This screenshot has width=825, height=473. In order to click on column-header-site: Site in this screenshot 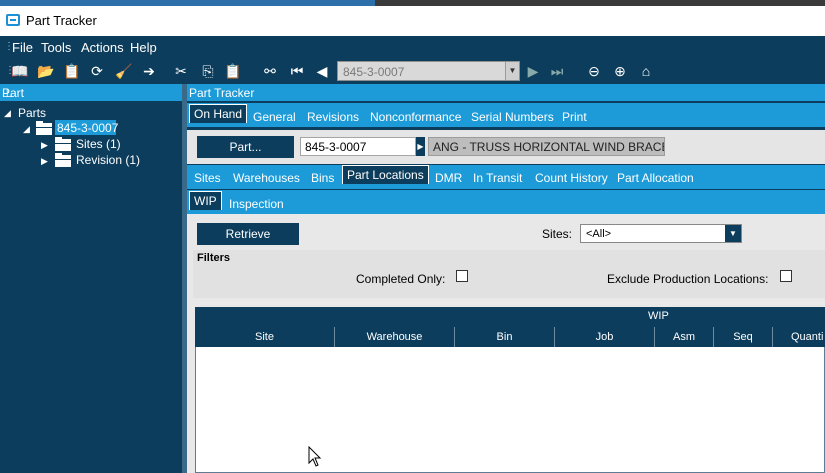, I will do `click(265, 337)`.